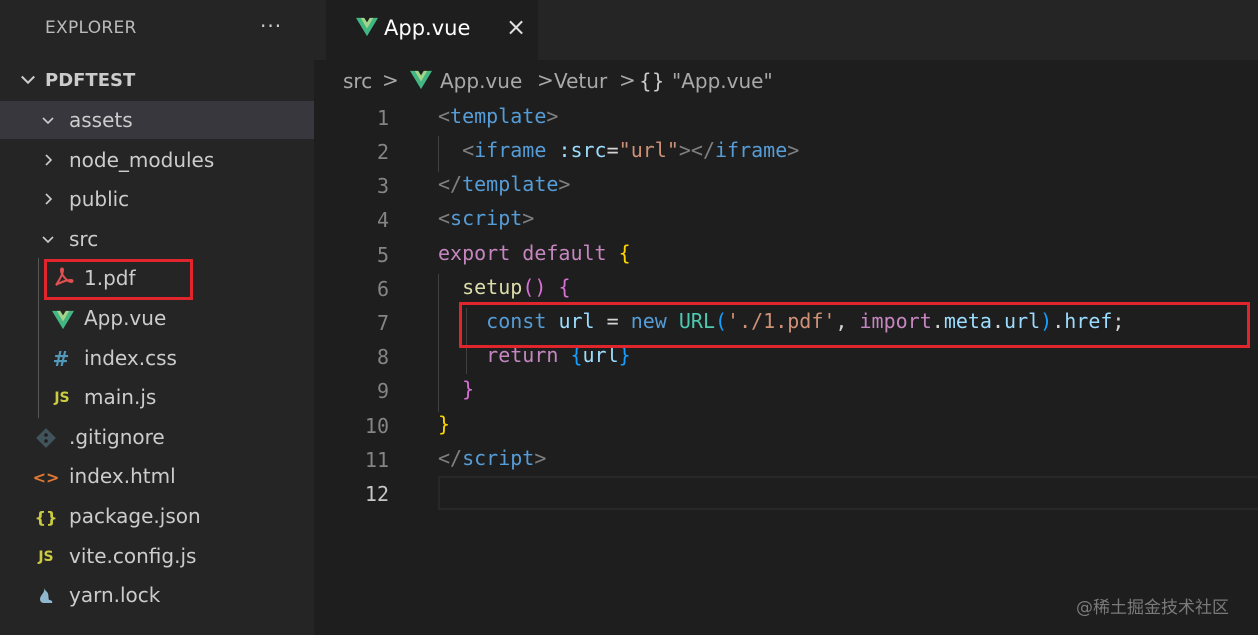  Describe the element at coordinates (895, 321) in the screenshot. I see `token: import` at that location.